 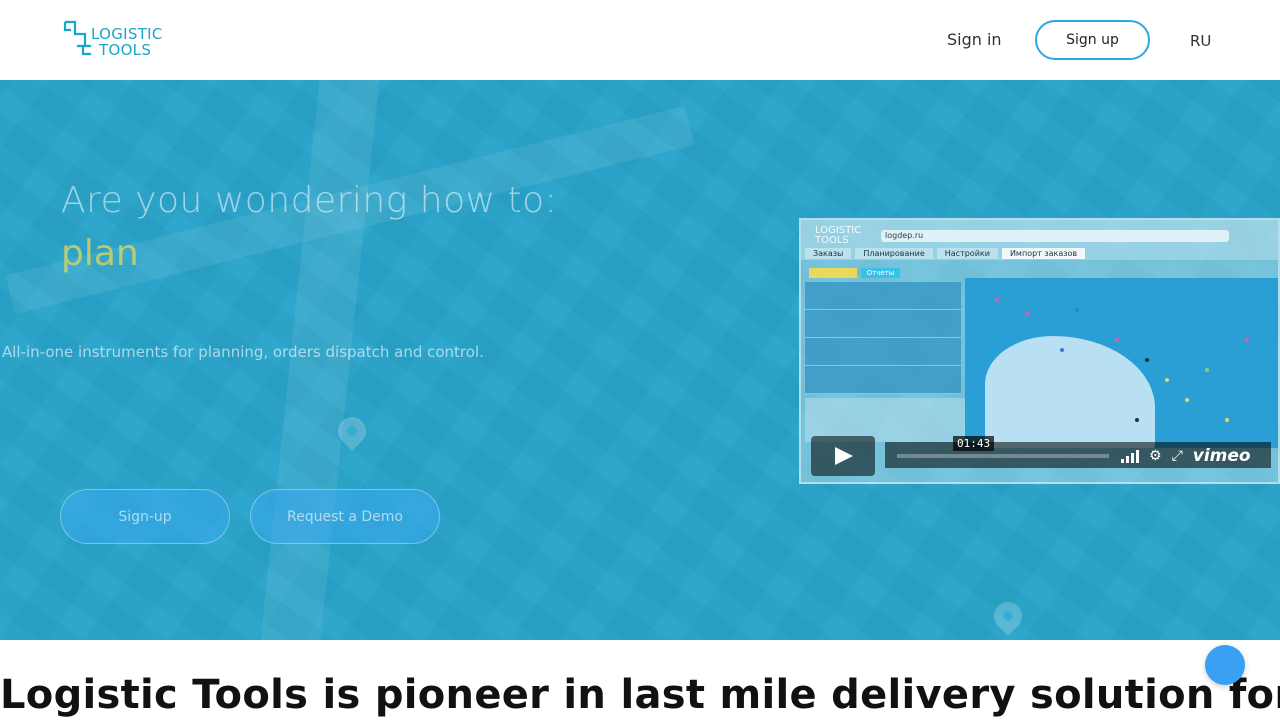 What do you see at coordinates (77, 38) in the screenshot?
I see `logo-mark-icon` at bounding box center [77, 38].